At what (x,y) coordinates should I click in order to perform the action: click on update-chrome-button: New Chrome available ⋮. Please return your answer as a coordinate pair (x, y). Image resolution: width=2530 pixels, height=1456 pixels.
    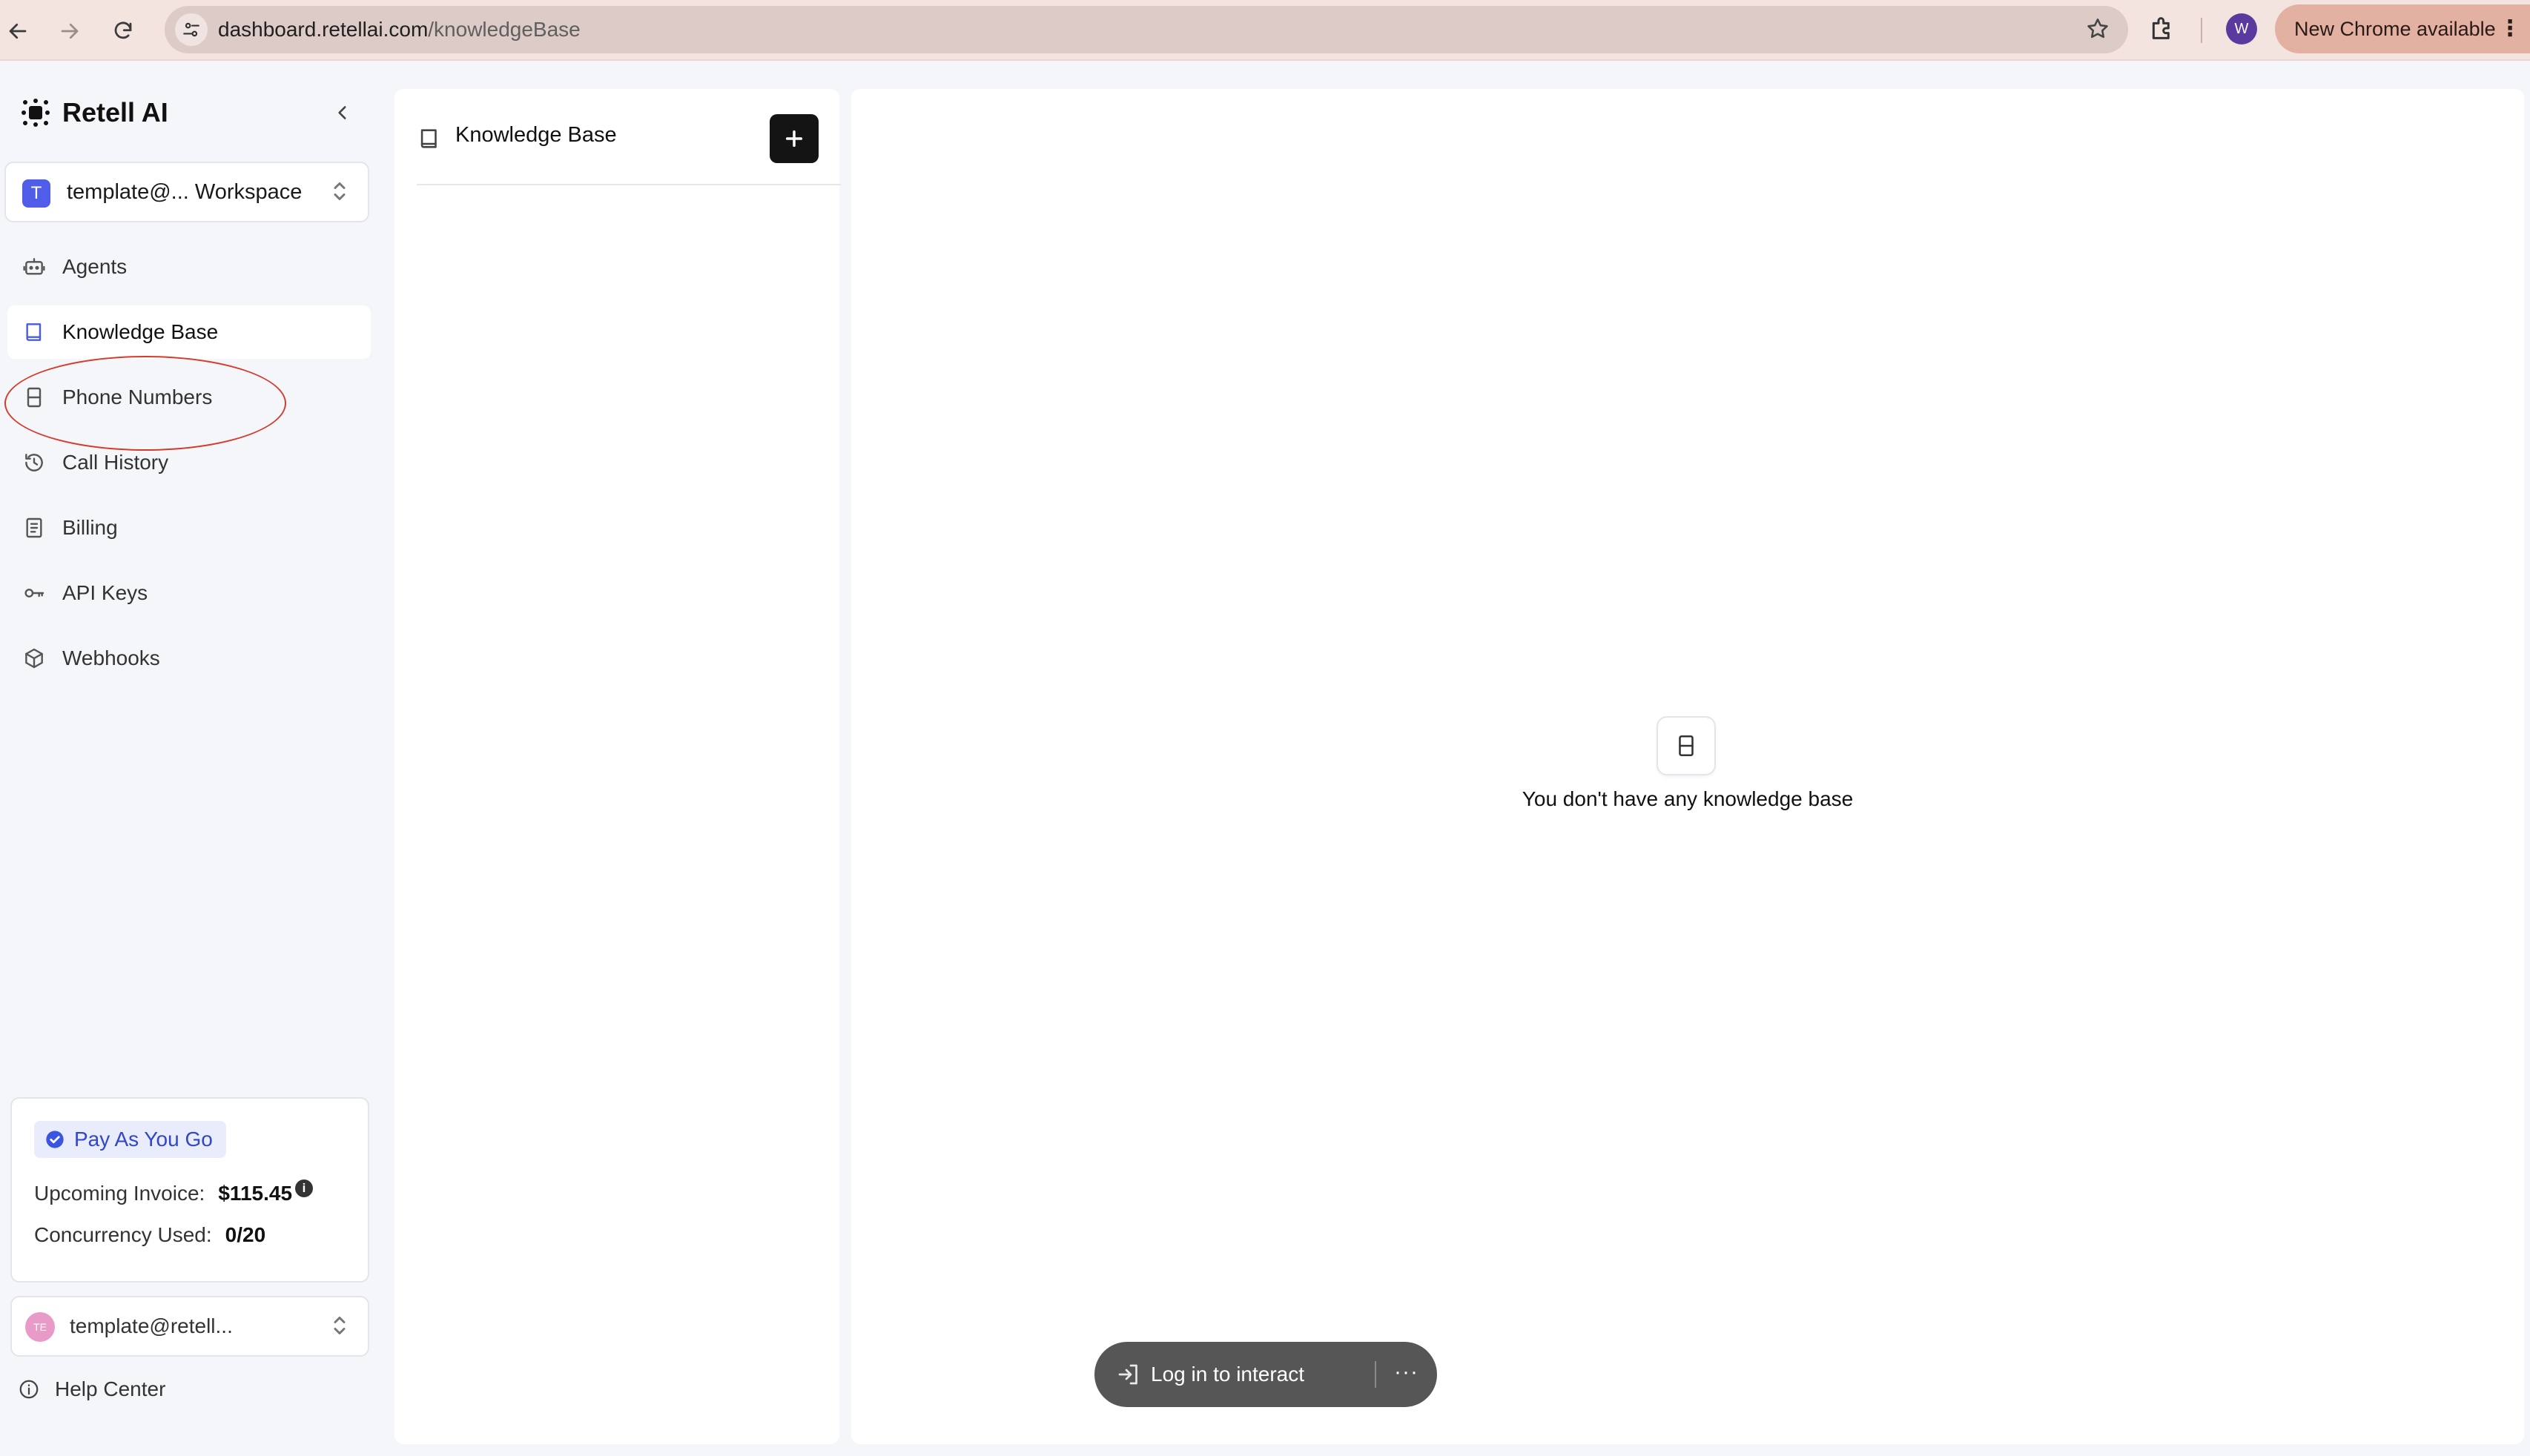
    Looking at the image, I should click on (2402, 29).